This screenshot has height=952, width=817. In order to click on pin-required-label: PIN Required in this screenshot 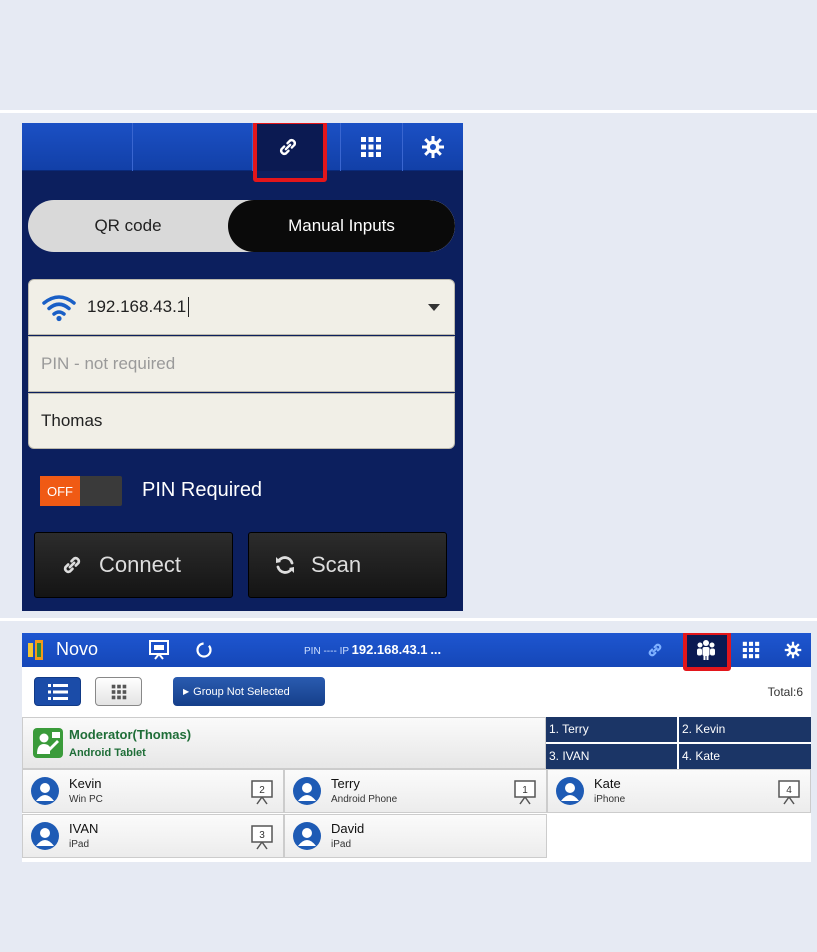, I will do `click(202, 490)`.